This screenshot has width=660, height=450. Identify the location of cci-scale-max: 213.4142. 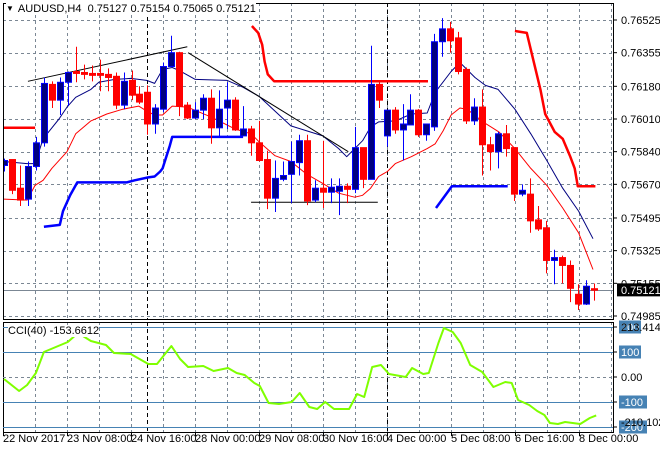
(640, 328).